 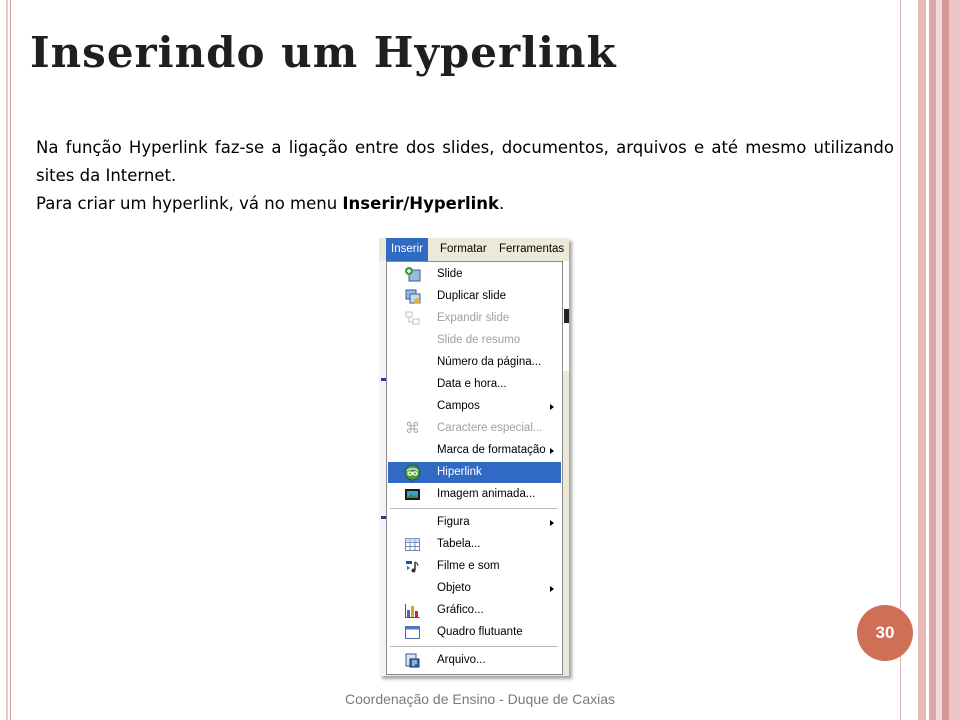 What do you see at coordinates (463, 249) in the screenshot?
I see `menu-formatar: Formatar` at bounding box center [463, 249].